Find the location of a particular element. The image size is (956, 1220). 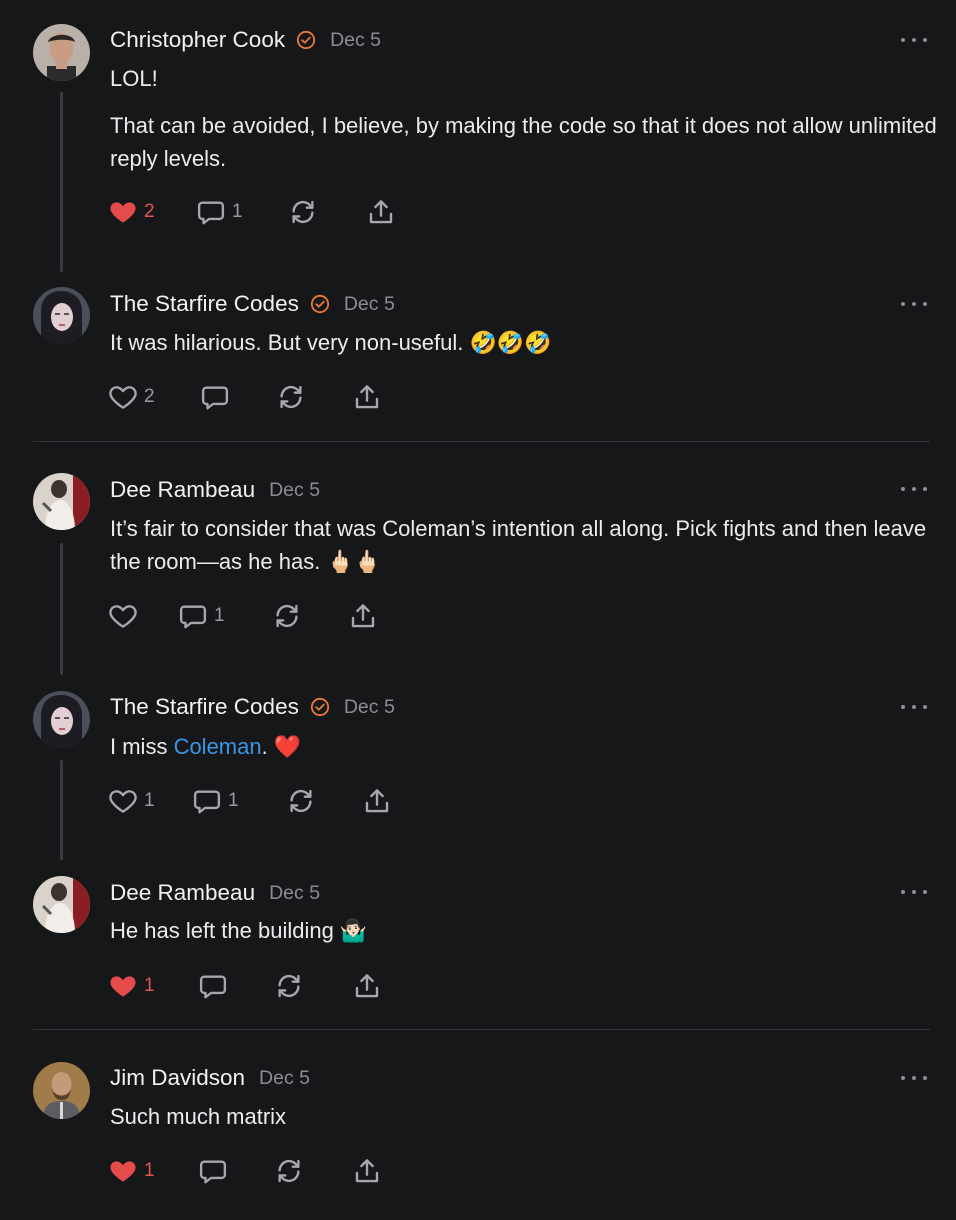

comment-actions: 1 1 is located at coordinates (250, 801).